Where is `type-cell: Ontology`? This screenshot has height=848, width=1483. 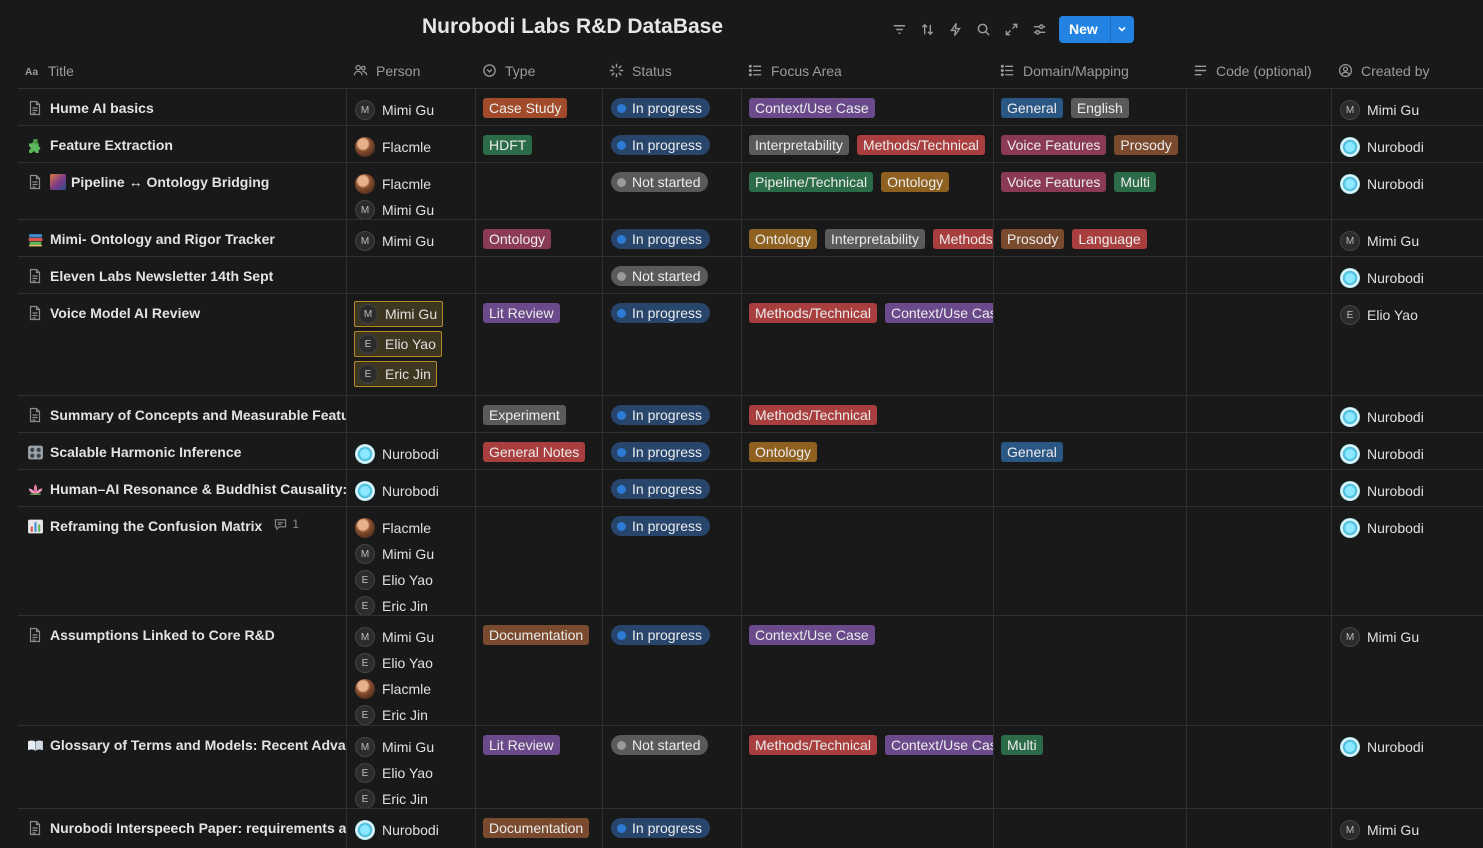 type-cell: Ontology is located at coordinates (538, 238).